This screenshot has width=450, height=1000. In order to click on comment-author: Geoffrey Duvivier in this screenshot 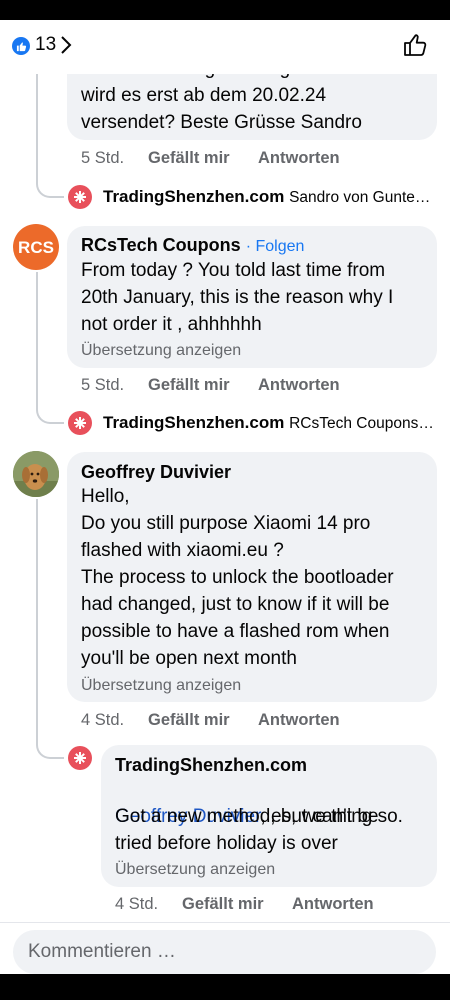, I will do `click(156, 472)`.